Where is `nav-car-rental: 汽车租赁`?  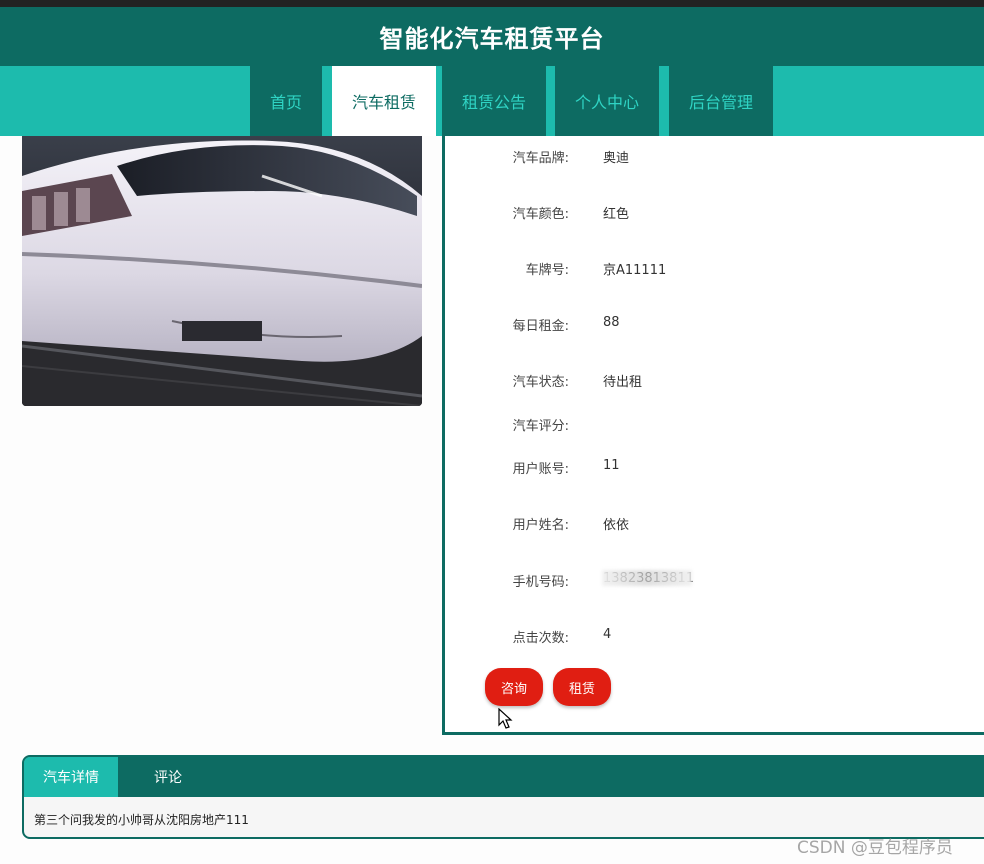 nav-car-rental: 汽车租赁 is located at coordinates (384, 101).